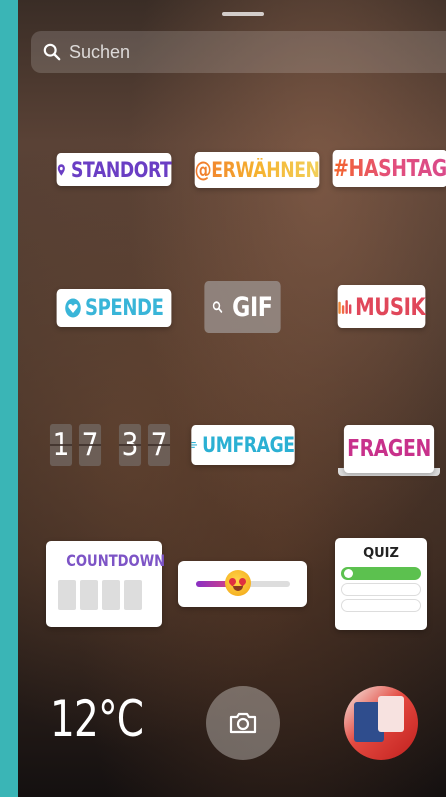  What do you see at coordinates (238, 583) in the screenshot?
I see `heart-eyes-emoji-icon` at bounding box center [238, 583].